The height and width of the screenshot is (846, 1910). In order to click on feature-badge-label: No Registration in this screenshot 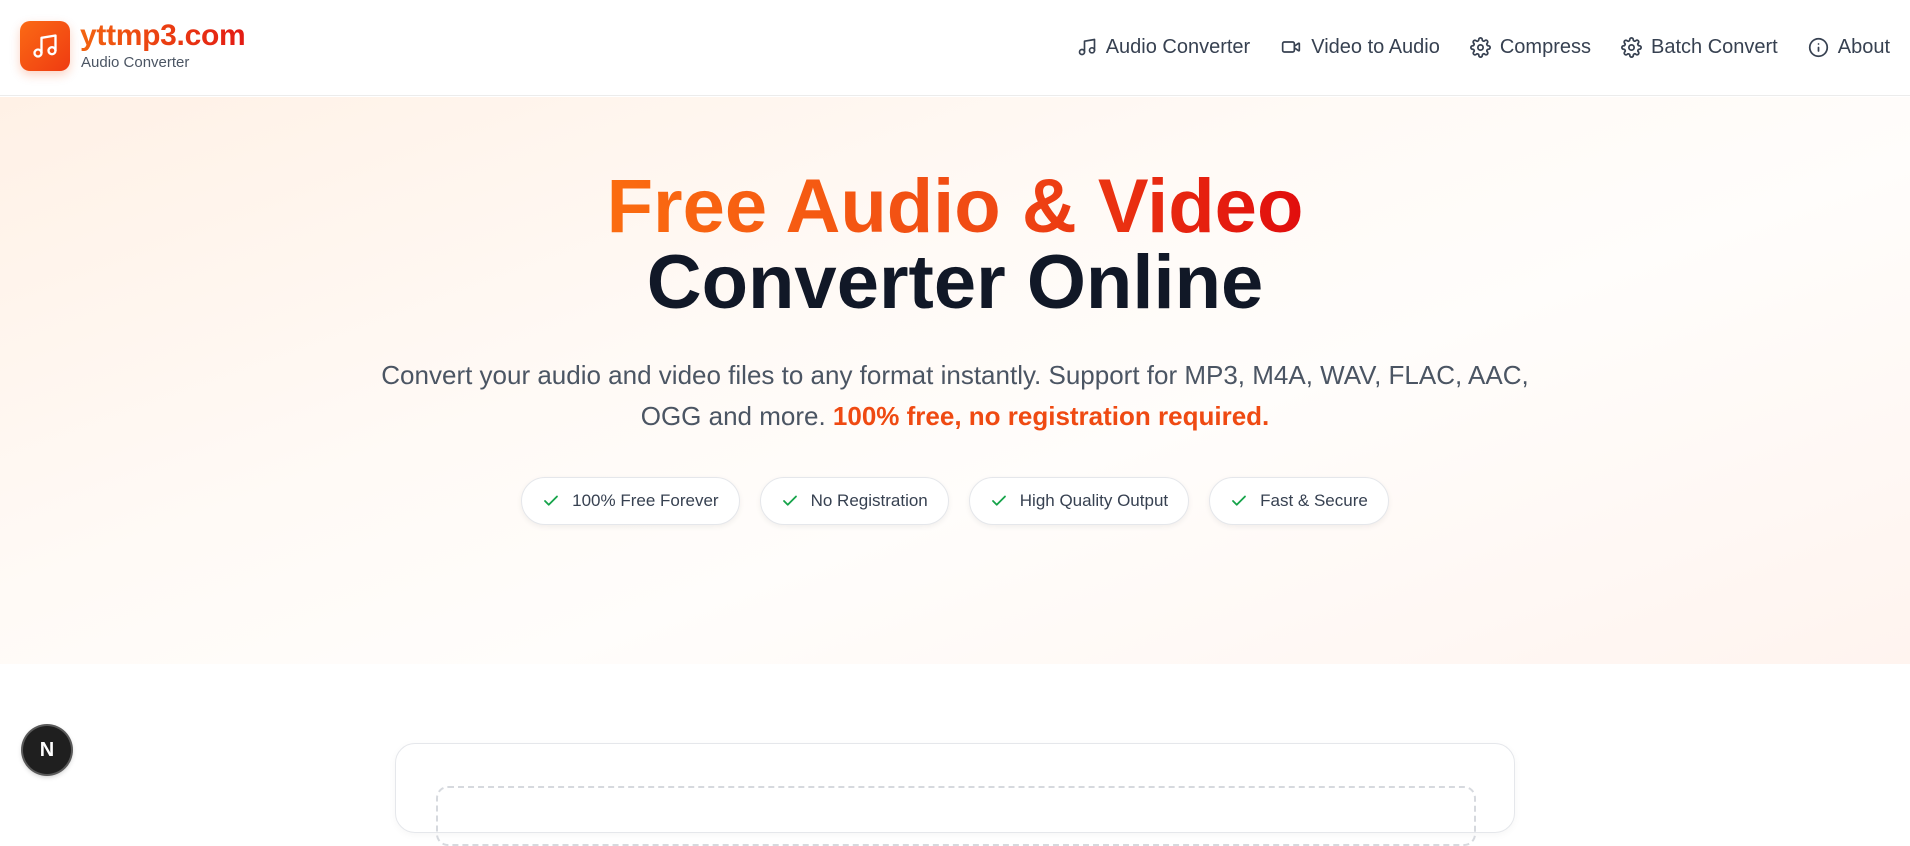, I will do `click(869, 500)`.